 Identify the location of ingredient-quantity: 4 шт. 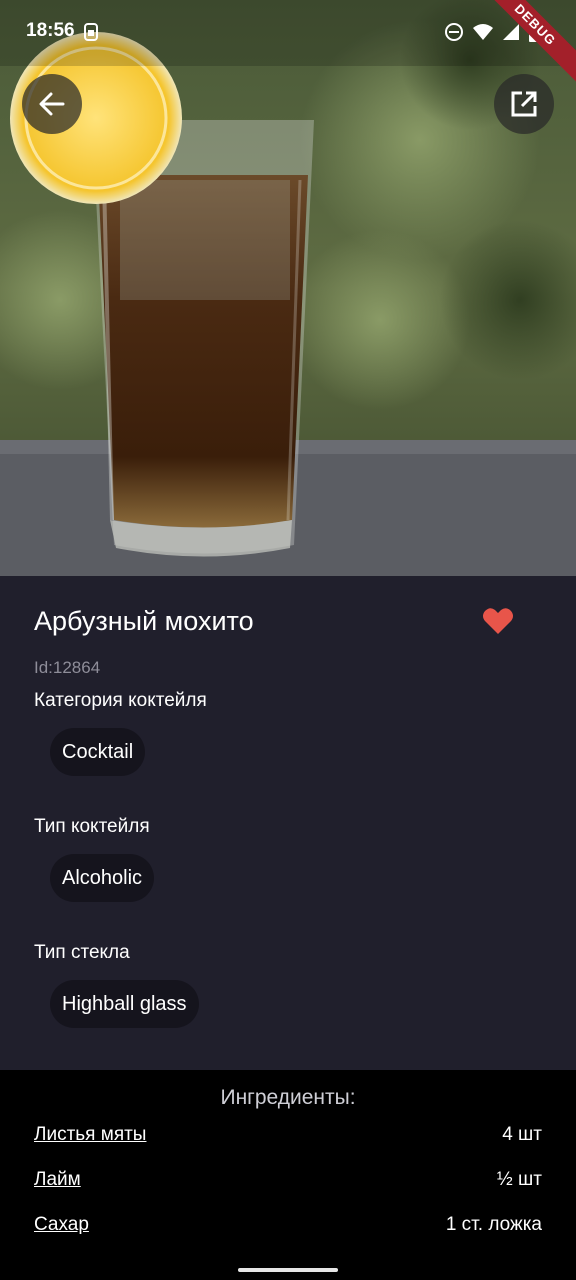
(522, 1134).